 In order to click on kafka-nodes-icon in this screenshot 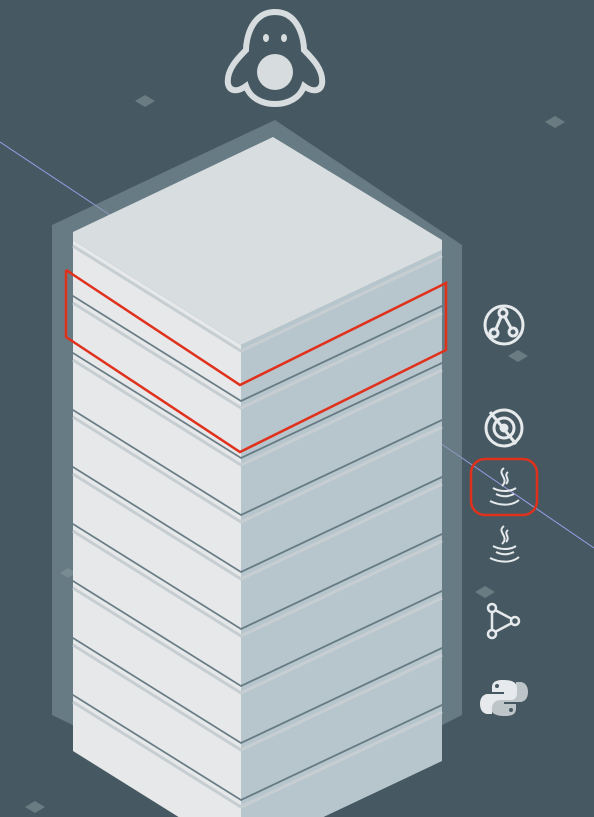, I will do `click(504, 325)`.